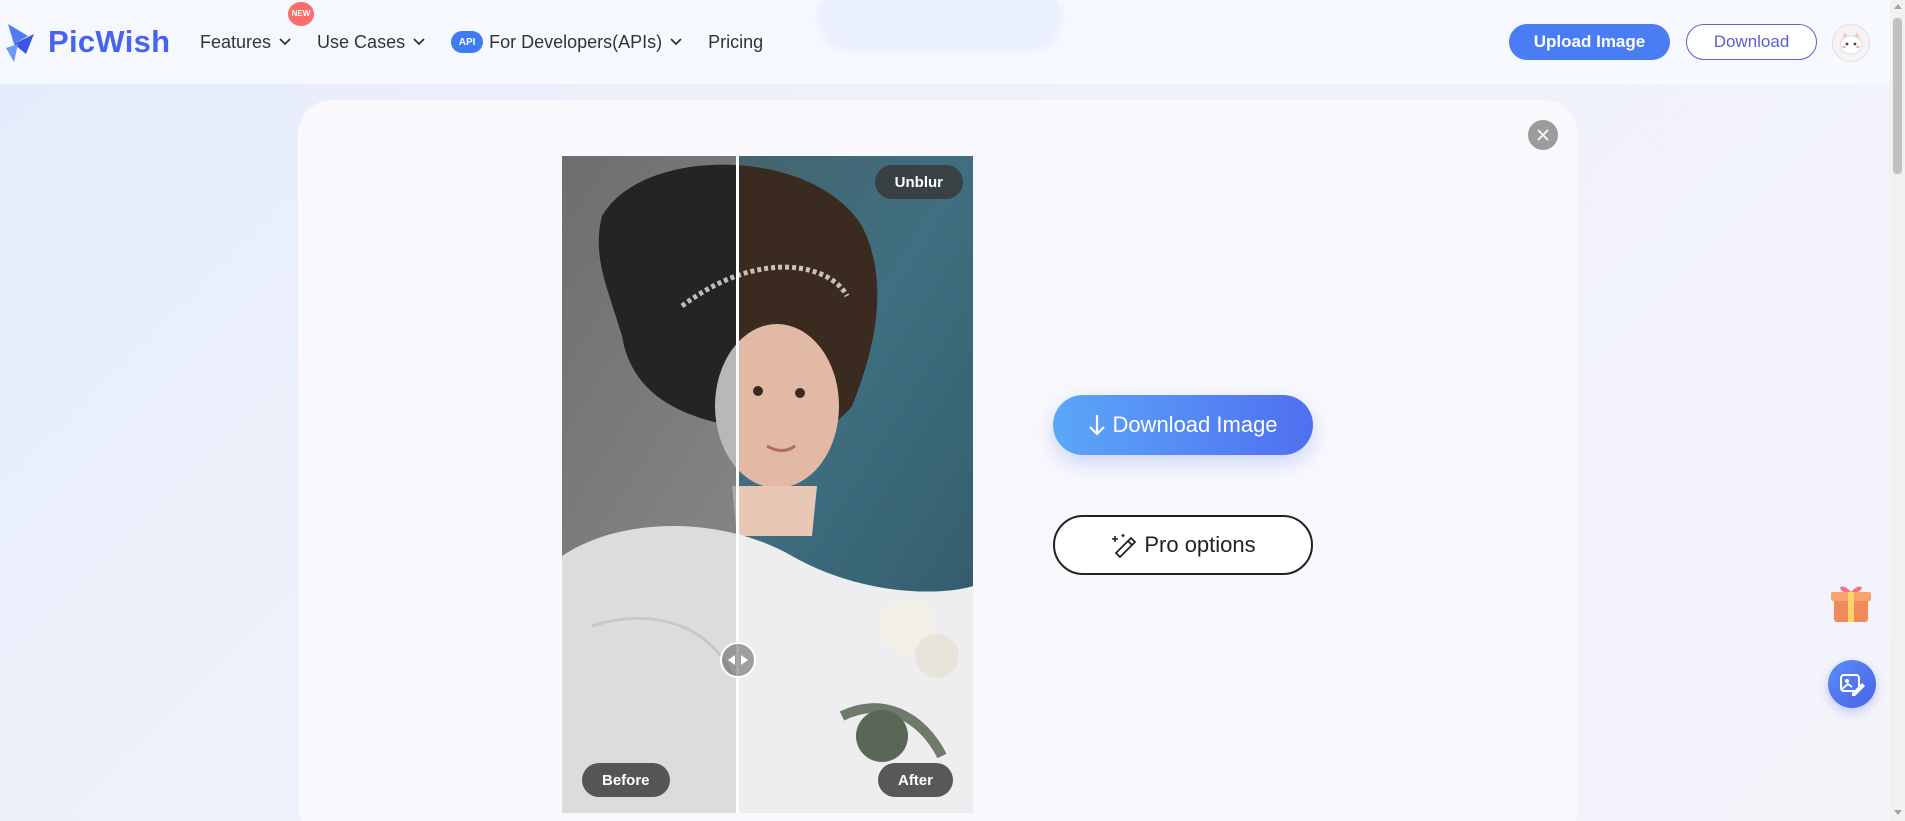  I want to click on brand-logo: PicWish, so click(87, 42).